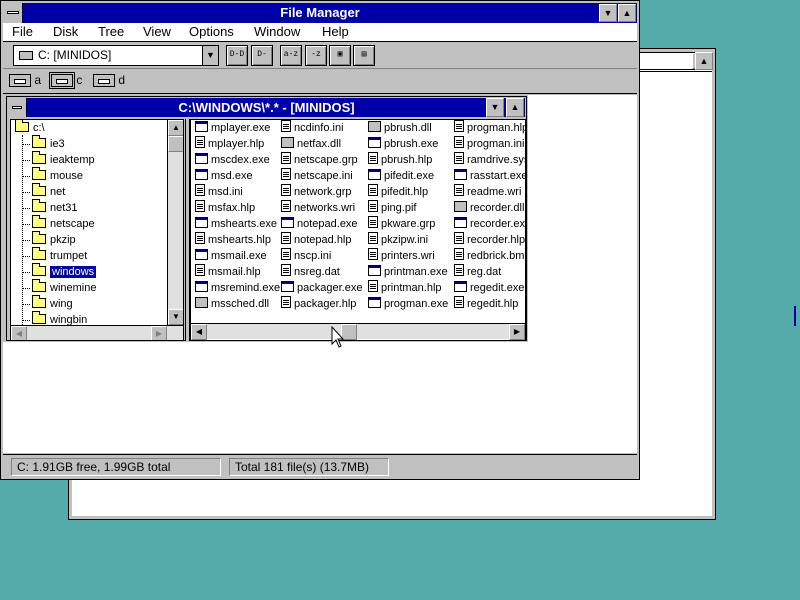  What do you see at coordinates (58, 223) in the screenshot?
I see `tree-item: netscape` at bounding box center [58, 223].